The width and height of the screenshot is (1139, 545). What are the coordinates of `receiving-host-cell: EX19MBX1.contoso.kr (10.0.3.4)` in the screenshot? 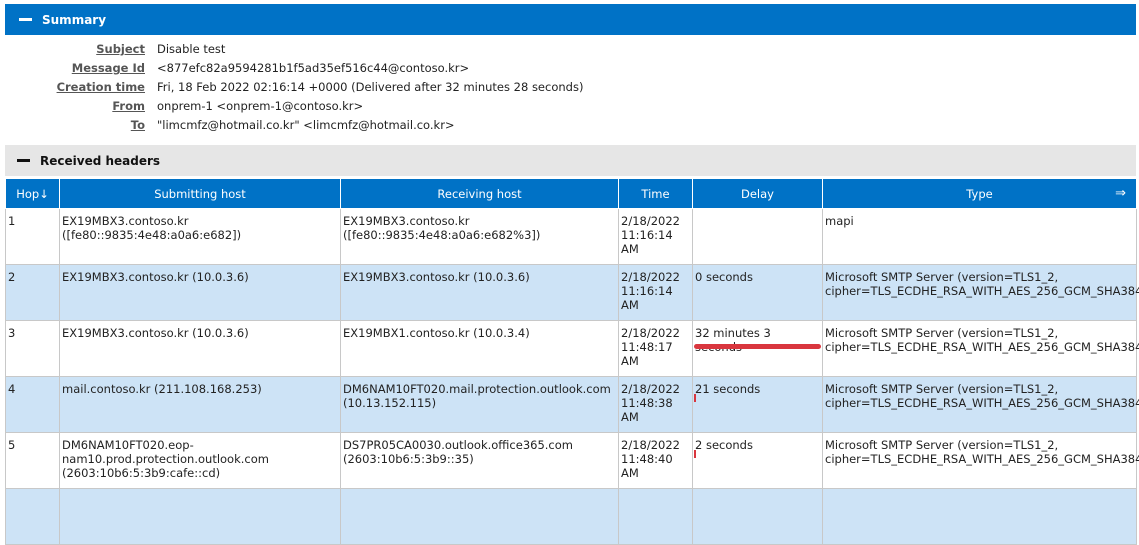 It's located at (479, 348).